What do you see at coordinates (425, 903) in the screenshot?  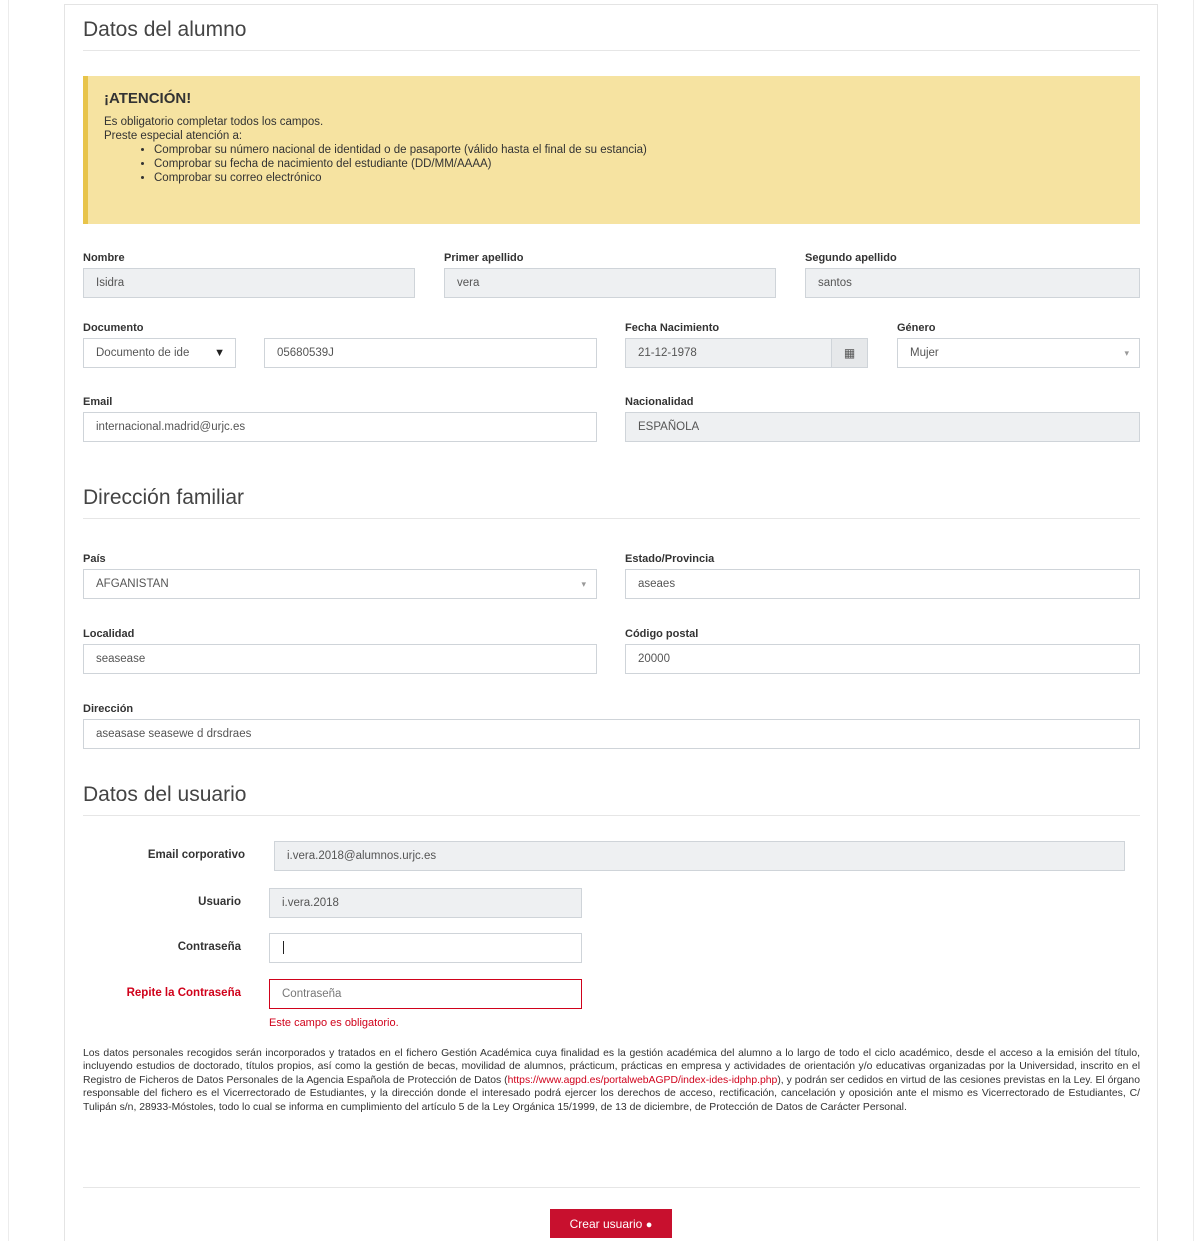 I see `usuario-field: i.vera.2018` at bounding box center [425, 903].